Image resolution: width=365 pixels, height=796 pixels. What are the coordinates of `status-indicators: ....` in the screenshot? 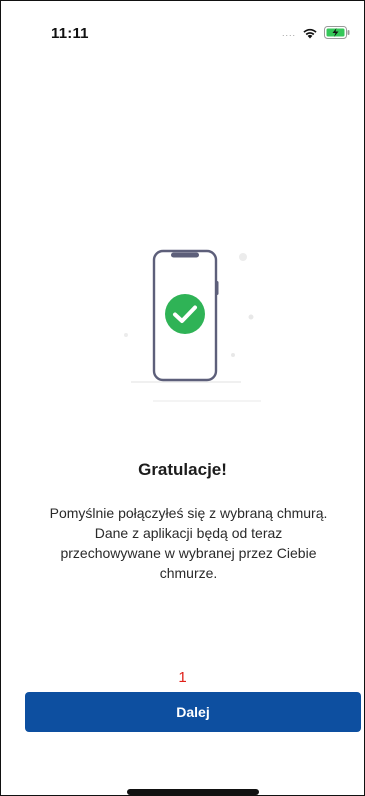 It's located at (316, 32).